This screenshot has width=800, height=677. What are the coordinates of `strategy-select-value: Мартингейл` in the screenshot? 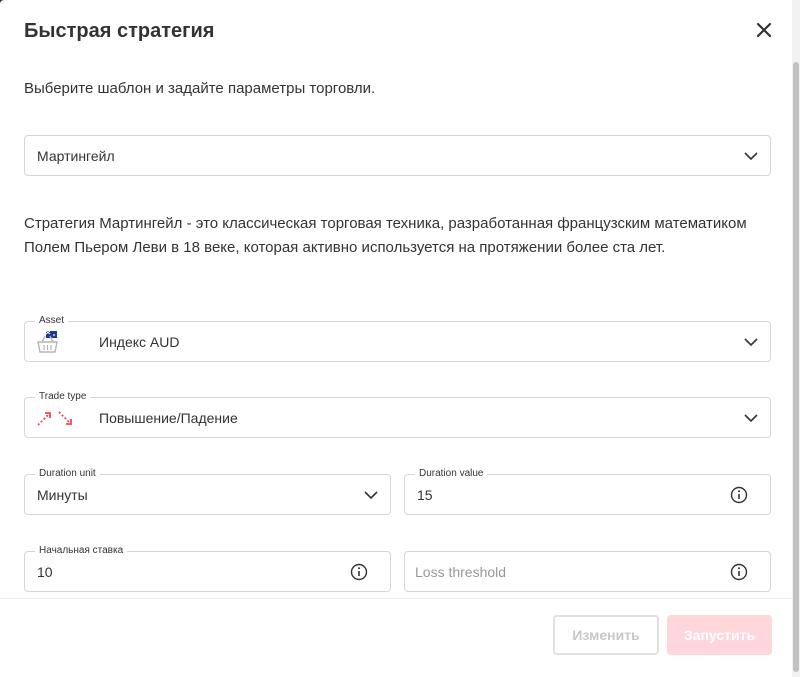 It's located at (76, 155).